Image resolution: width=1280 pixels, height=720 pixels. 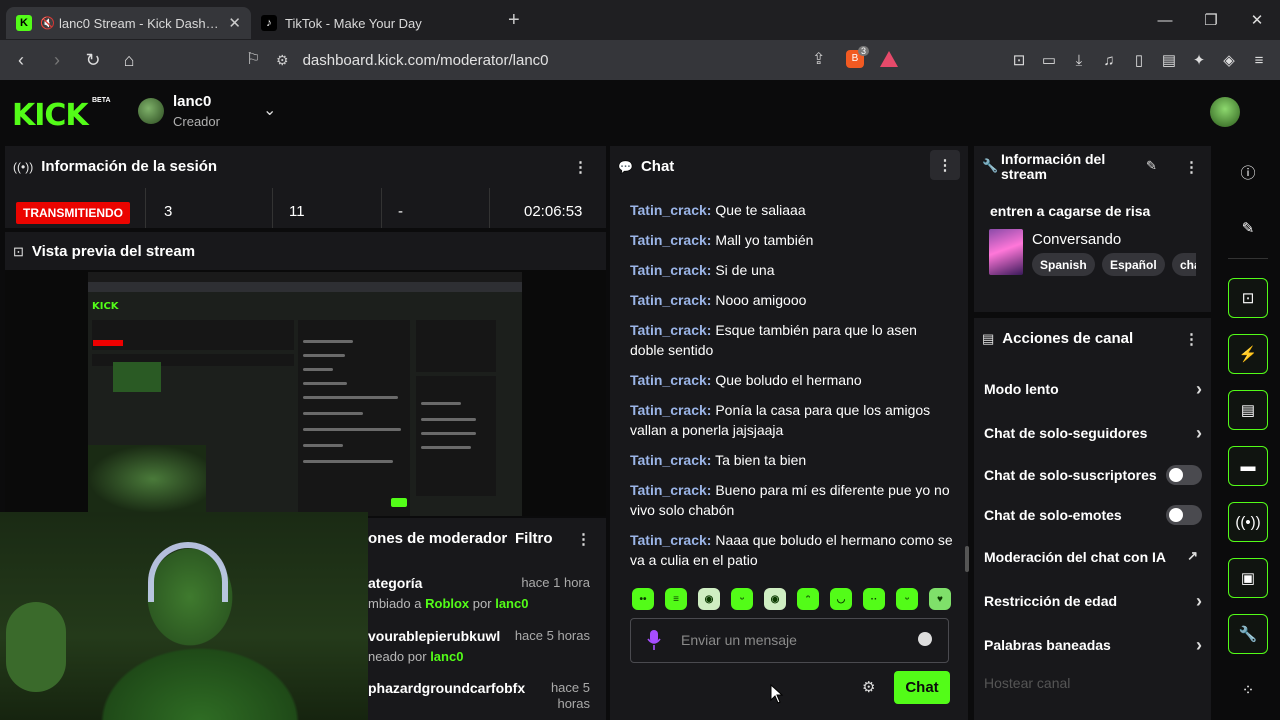 What do you see at coordinates (818, 59) in the screenshot?
I see `share-icon: ⇪` at bounding box center [818, 59].